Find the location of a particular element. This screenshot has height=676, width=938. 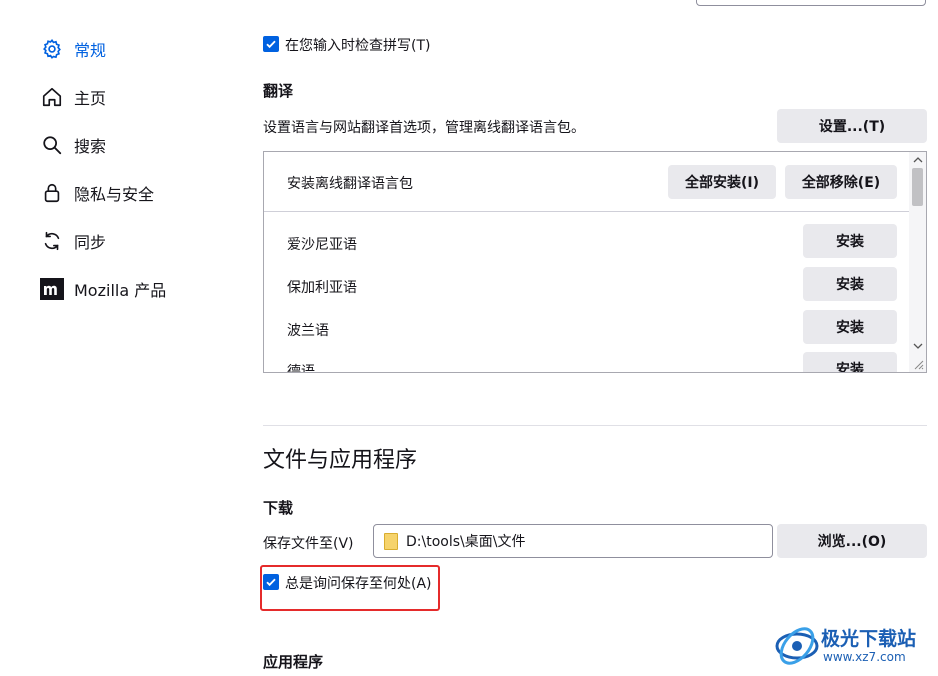

watermark-logo-icon is located at coordinates (797, 646).